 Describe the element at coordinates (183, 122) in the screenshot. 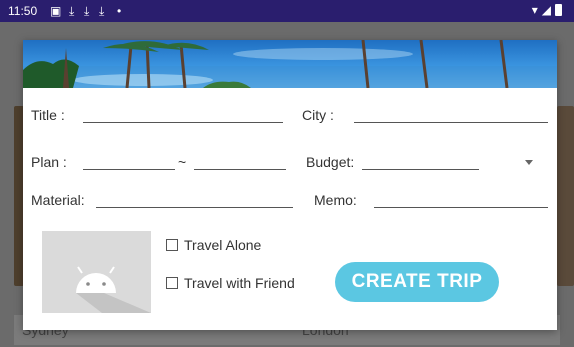

I see `title-input` at that location.